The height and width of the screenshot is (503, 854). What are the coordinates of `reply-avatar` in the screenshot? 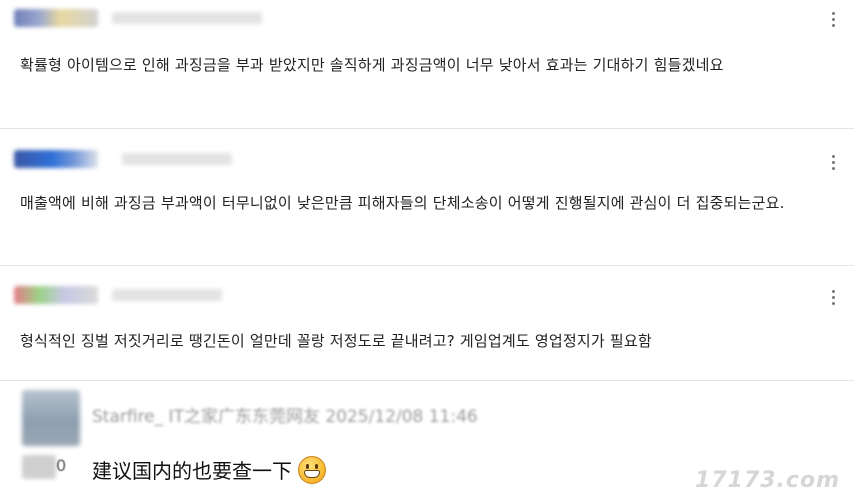 It's located at (51, 418).